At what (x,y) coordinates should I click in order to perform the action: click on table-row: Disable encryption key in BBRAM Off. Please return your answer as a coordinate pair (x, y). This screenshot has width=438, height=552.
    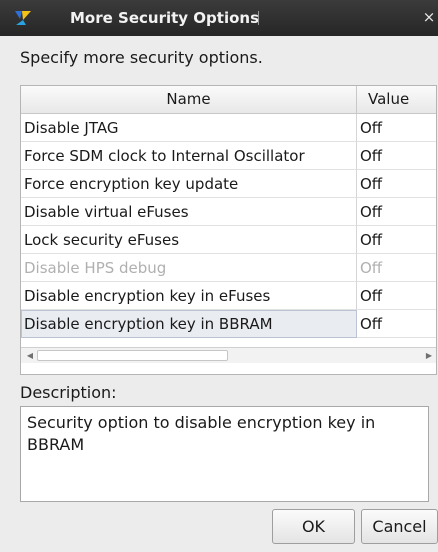
    Looking at the image, I should click on (228, 324).